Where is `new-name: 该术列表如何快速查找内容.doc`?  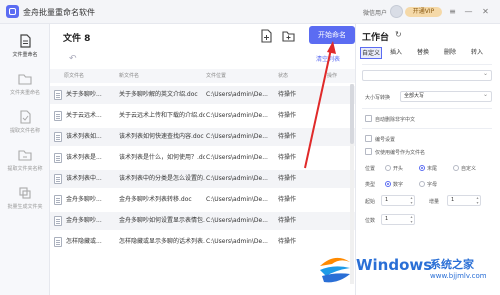 new-name: 该术列表如何快速查找内容.doc is located at coordinates (161, 136).